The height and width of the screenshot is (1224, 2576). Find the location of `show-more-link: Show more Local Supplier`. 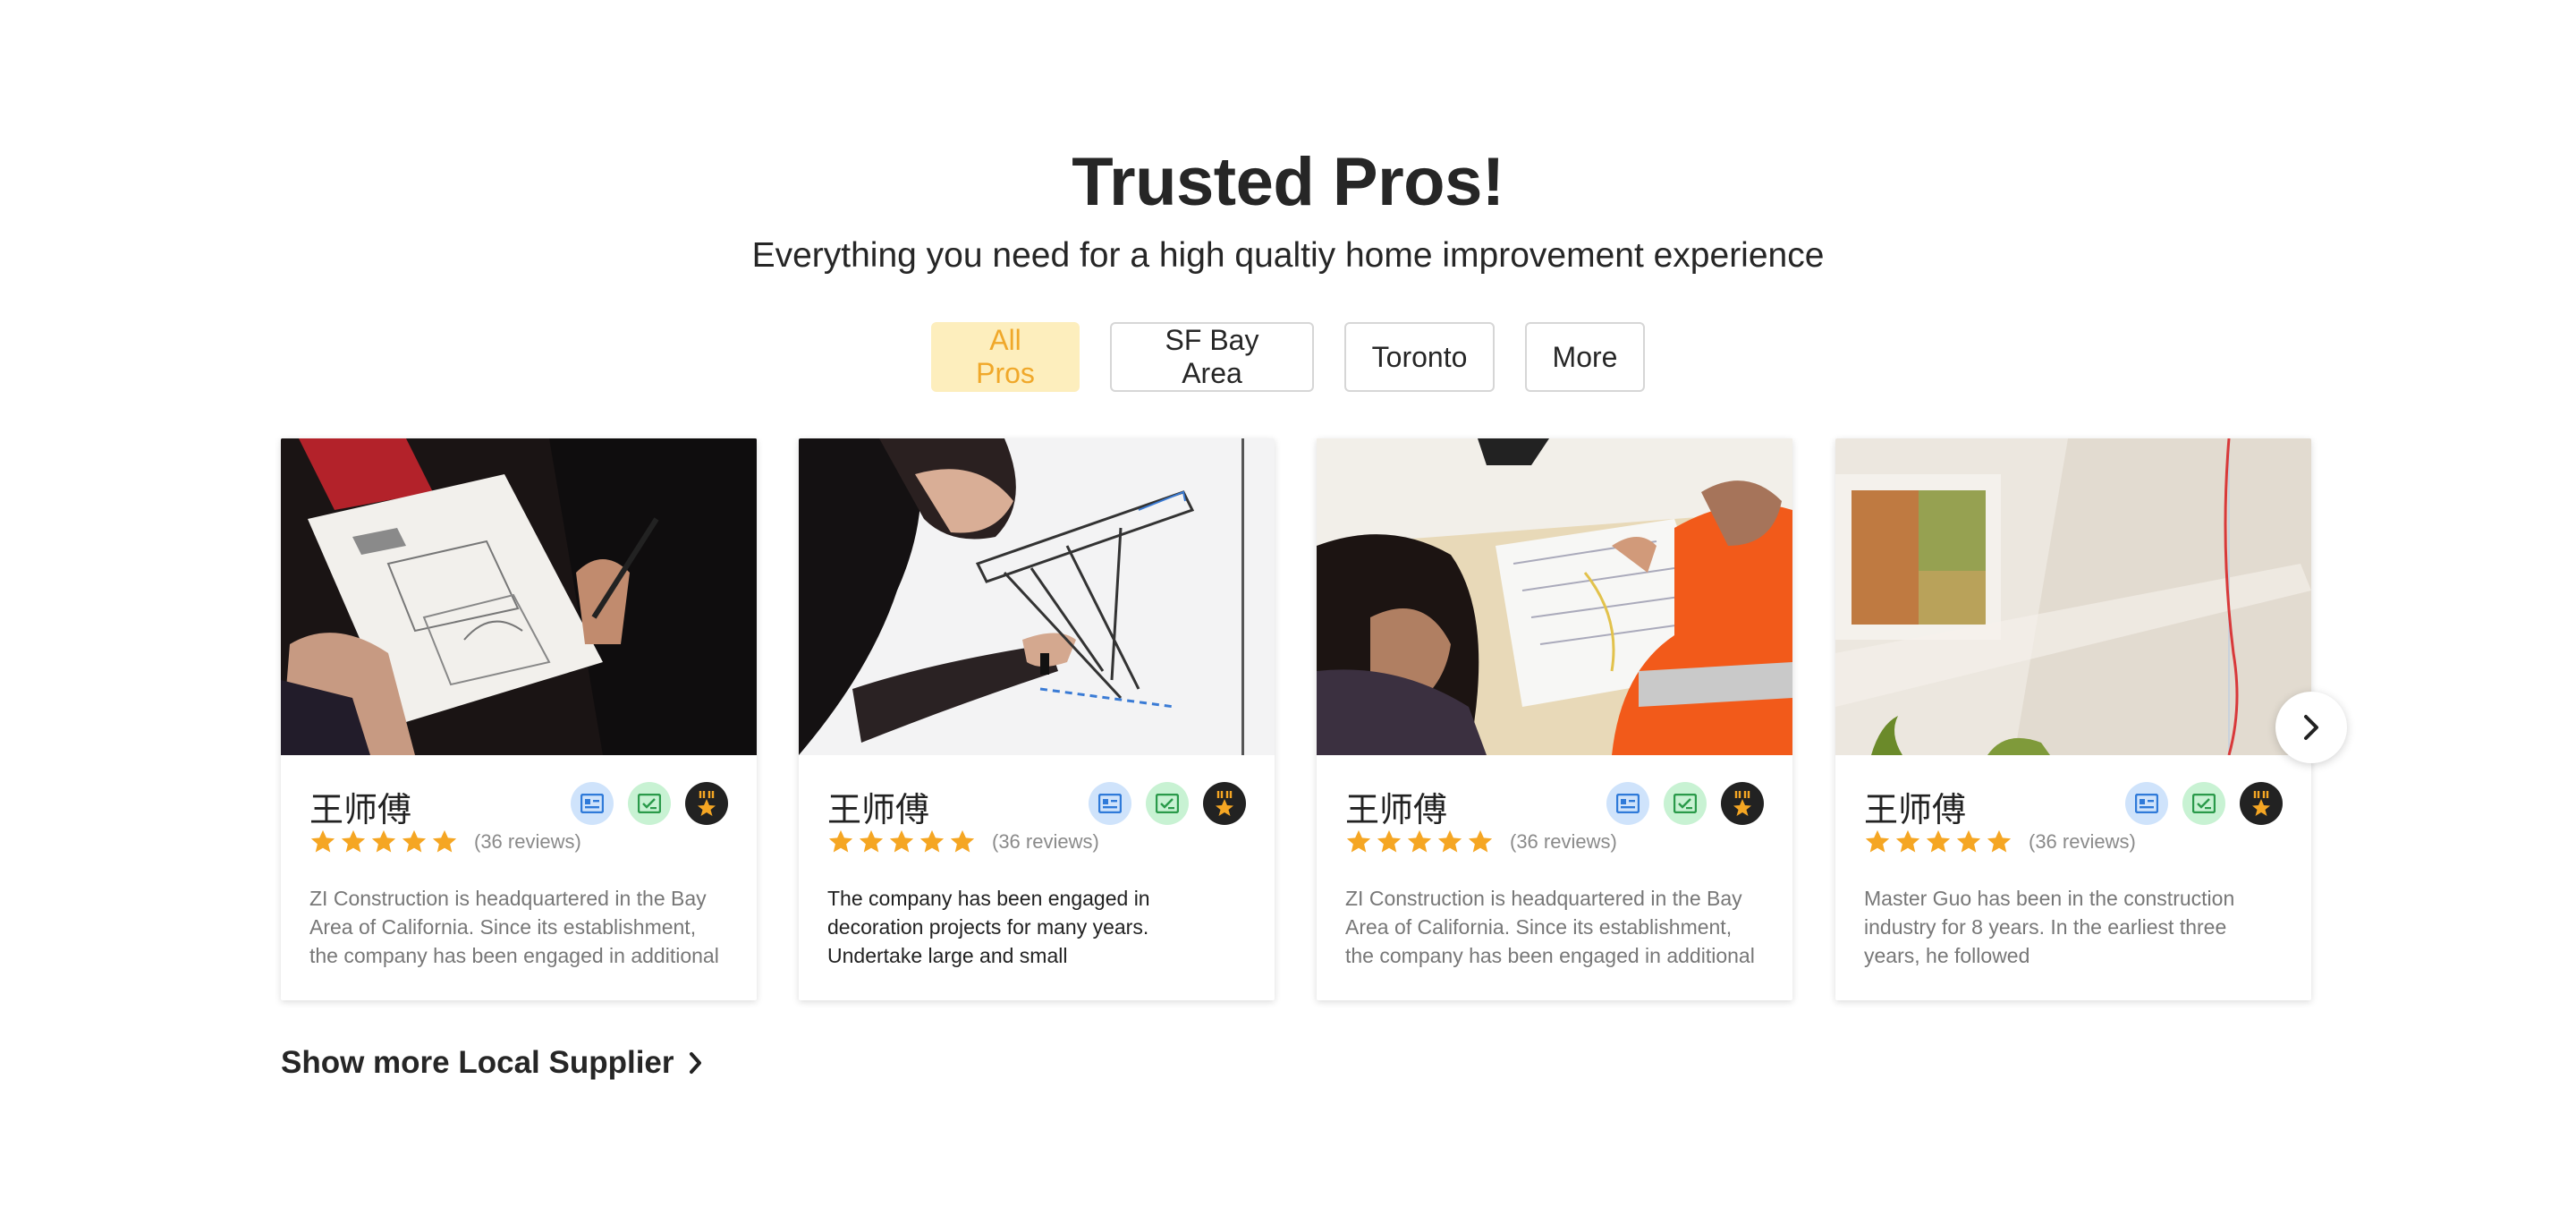

show-more-link: Show more Local Supplier is located at coordinates (493, 1063).